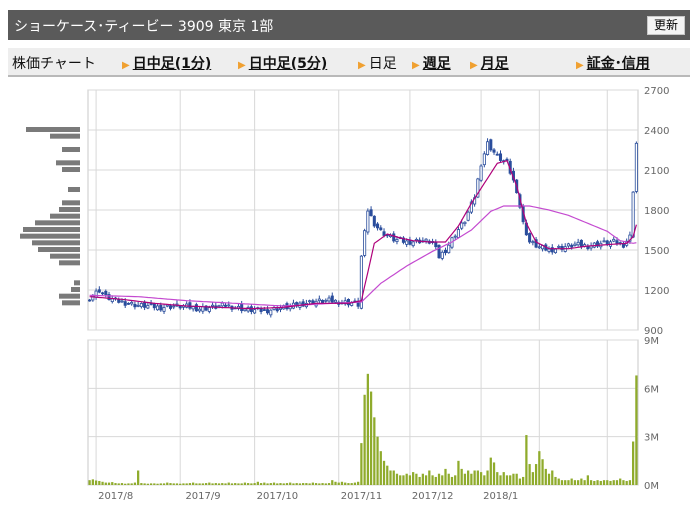  What do you see at coordinates (362, 496) in the screenshot?
I see `date-tick-label: 2017/11` at bounding box center [362, 496].